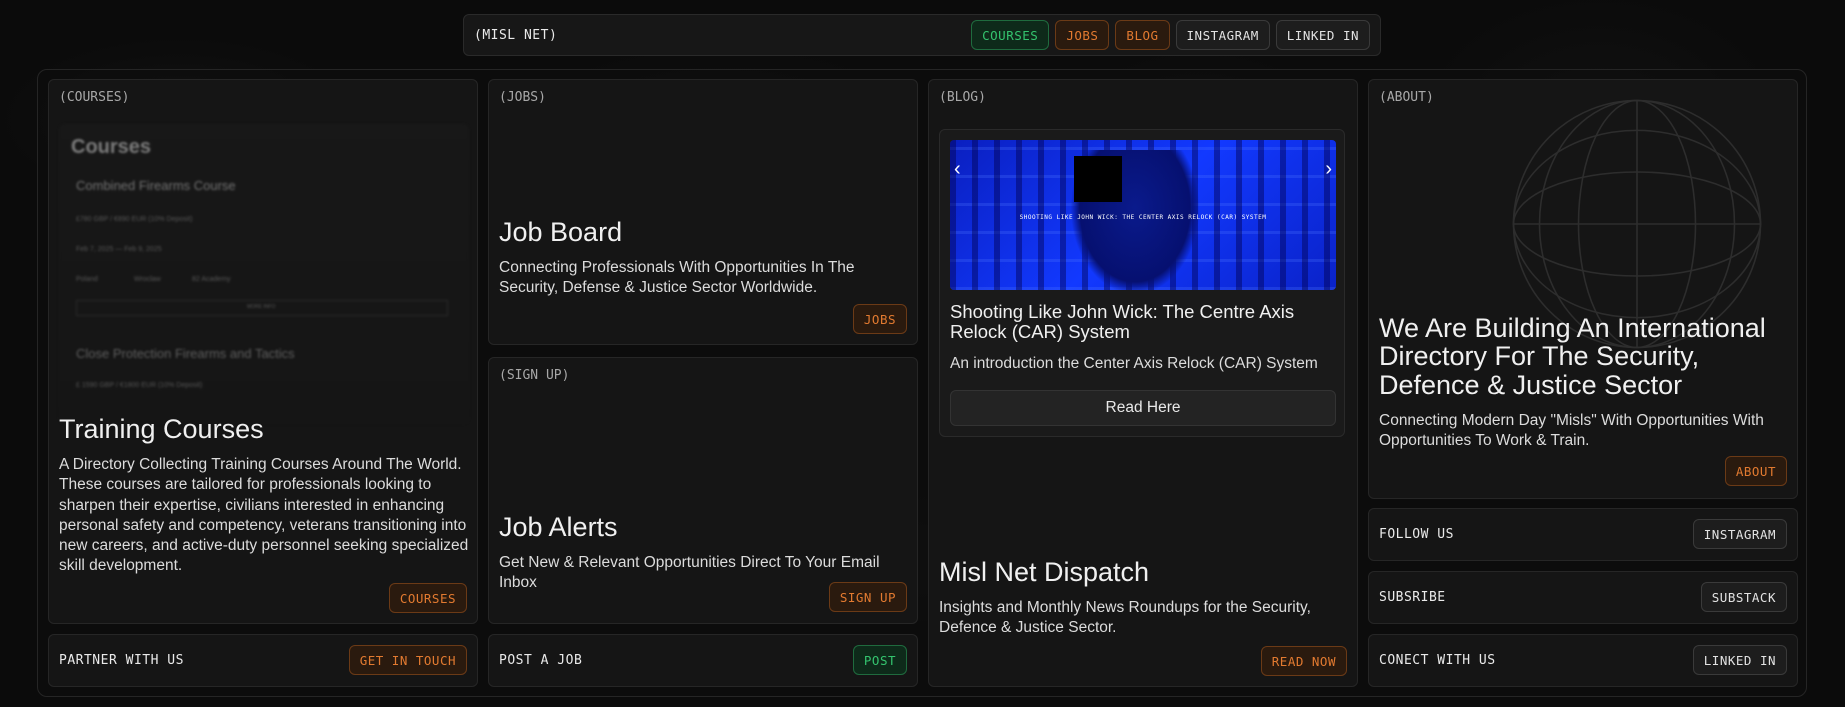 The height and width of the screenshot is (707, 1845). Describe the element at coordinates (1222, 35) in the screenshot. I see `nav-instagram-button: INSTAGRAM` at that location.